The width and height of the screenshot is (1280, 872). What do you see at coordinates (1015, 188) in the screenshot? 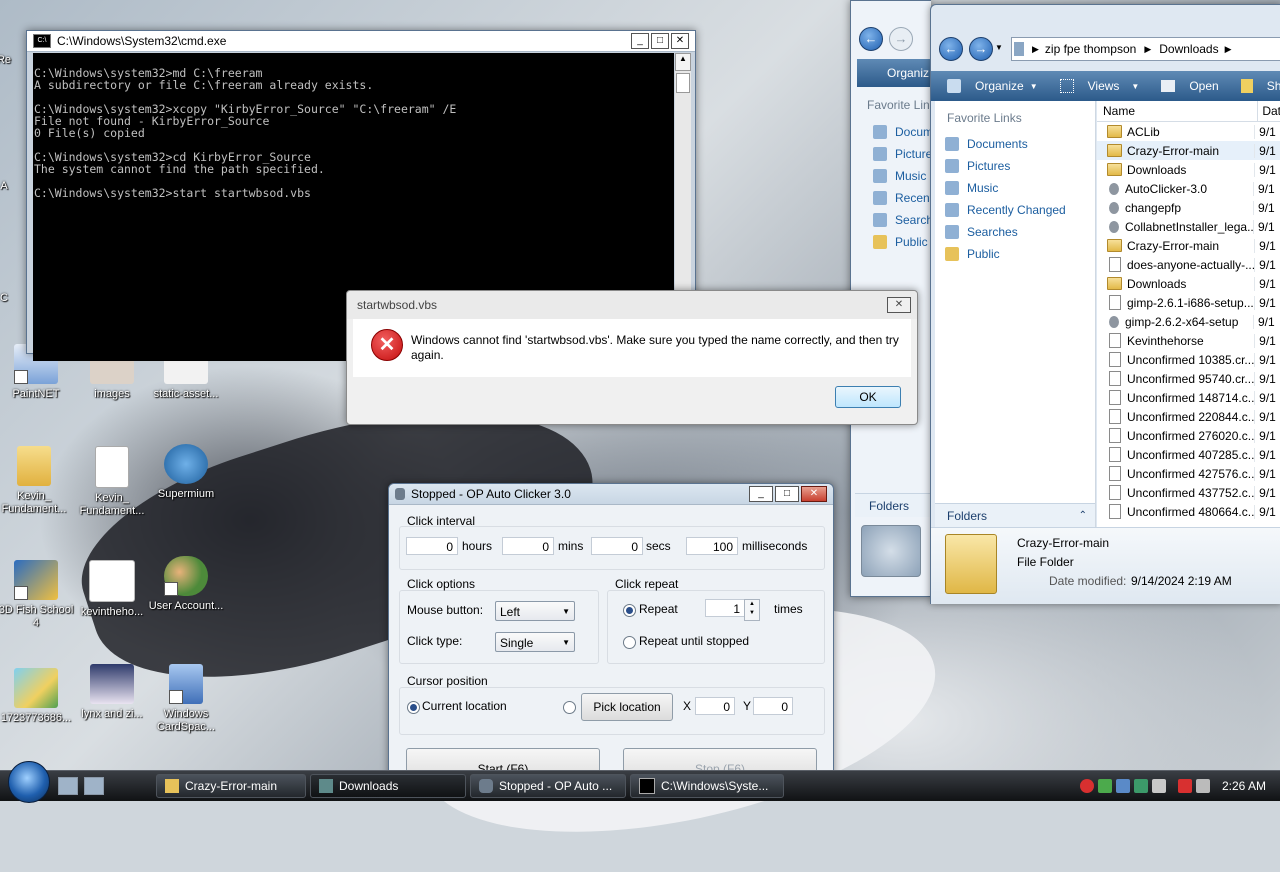
I see `nav-link-music: Music` at bounding box center [1015, 188].